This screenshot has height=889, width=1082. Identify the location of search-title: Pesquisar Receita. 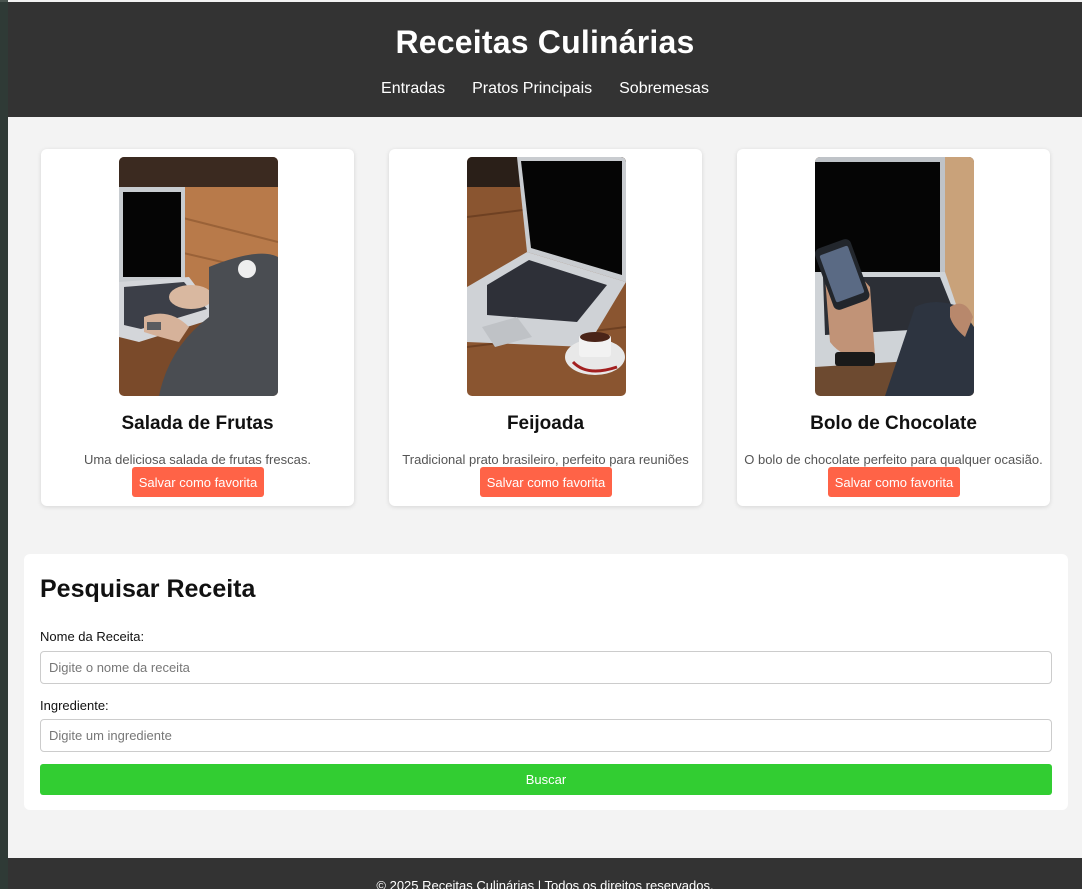
(148, 589).